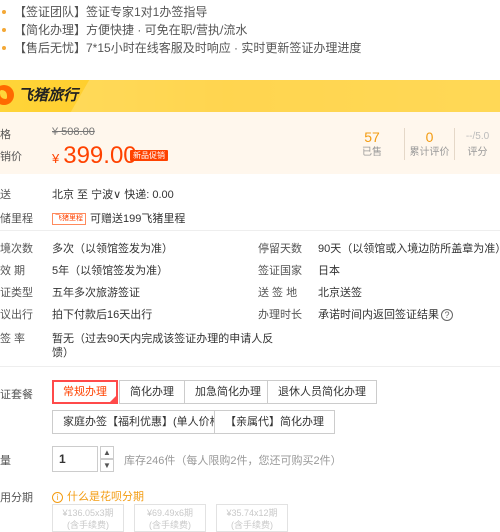 The width and height of the screenshot is (500, 532). Describe the element at coordinates (280, 249) in the screenshot. I see `stay-label: 停留天数` at that location.